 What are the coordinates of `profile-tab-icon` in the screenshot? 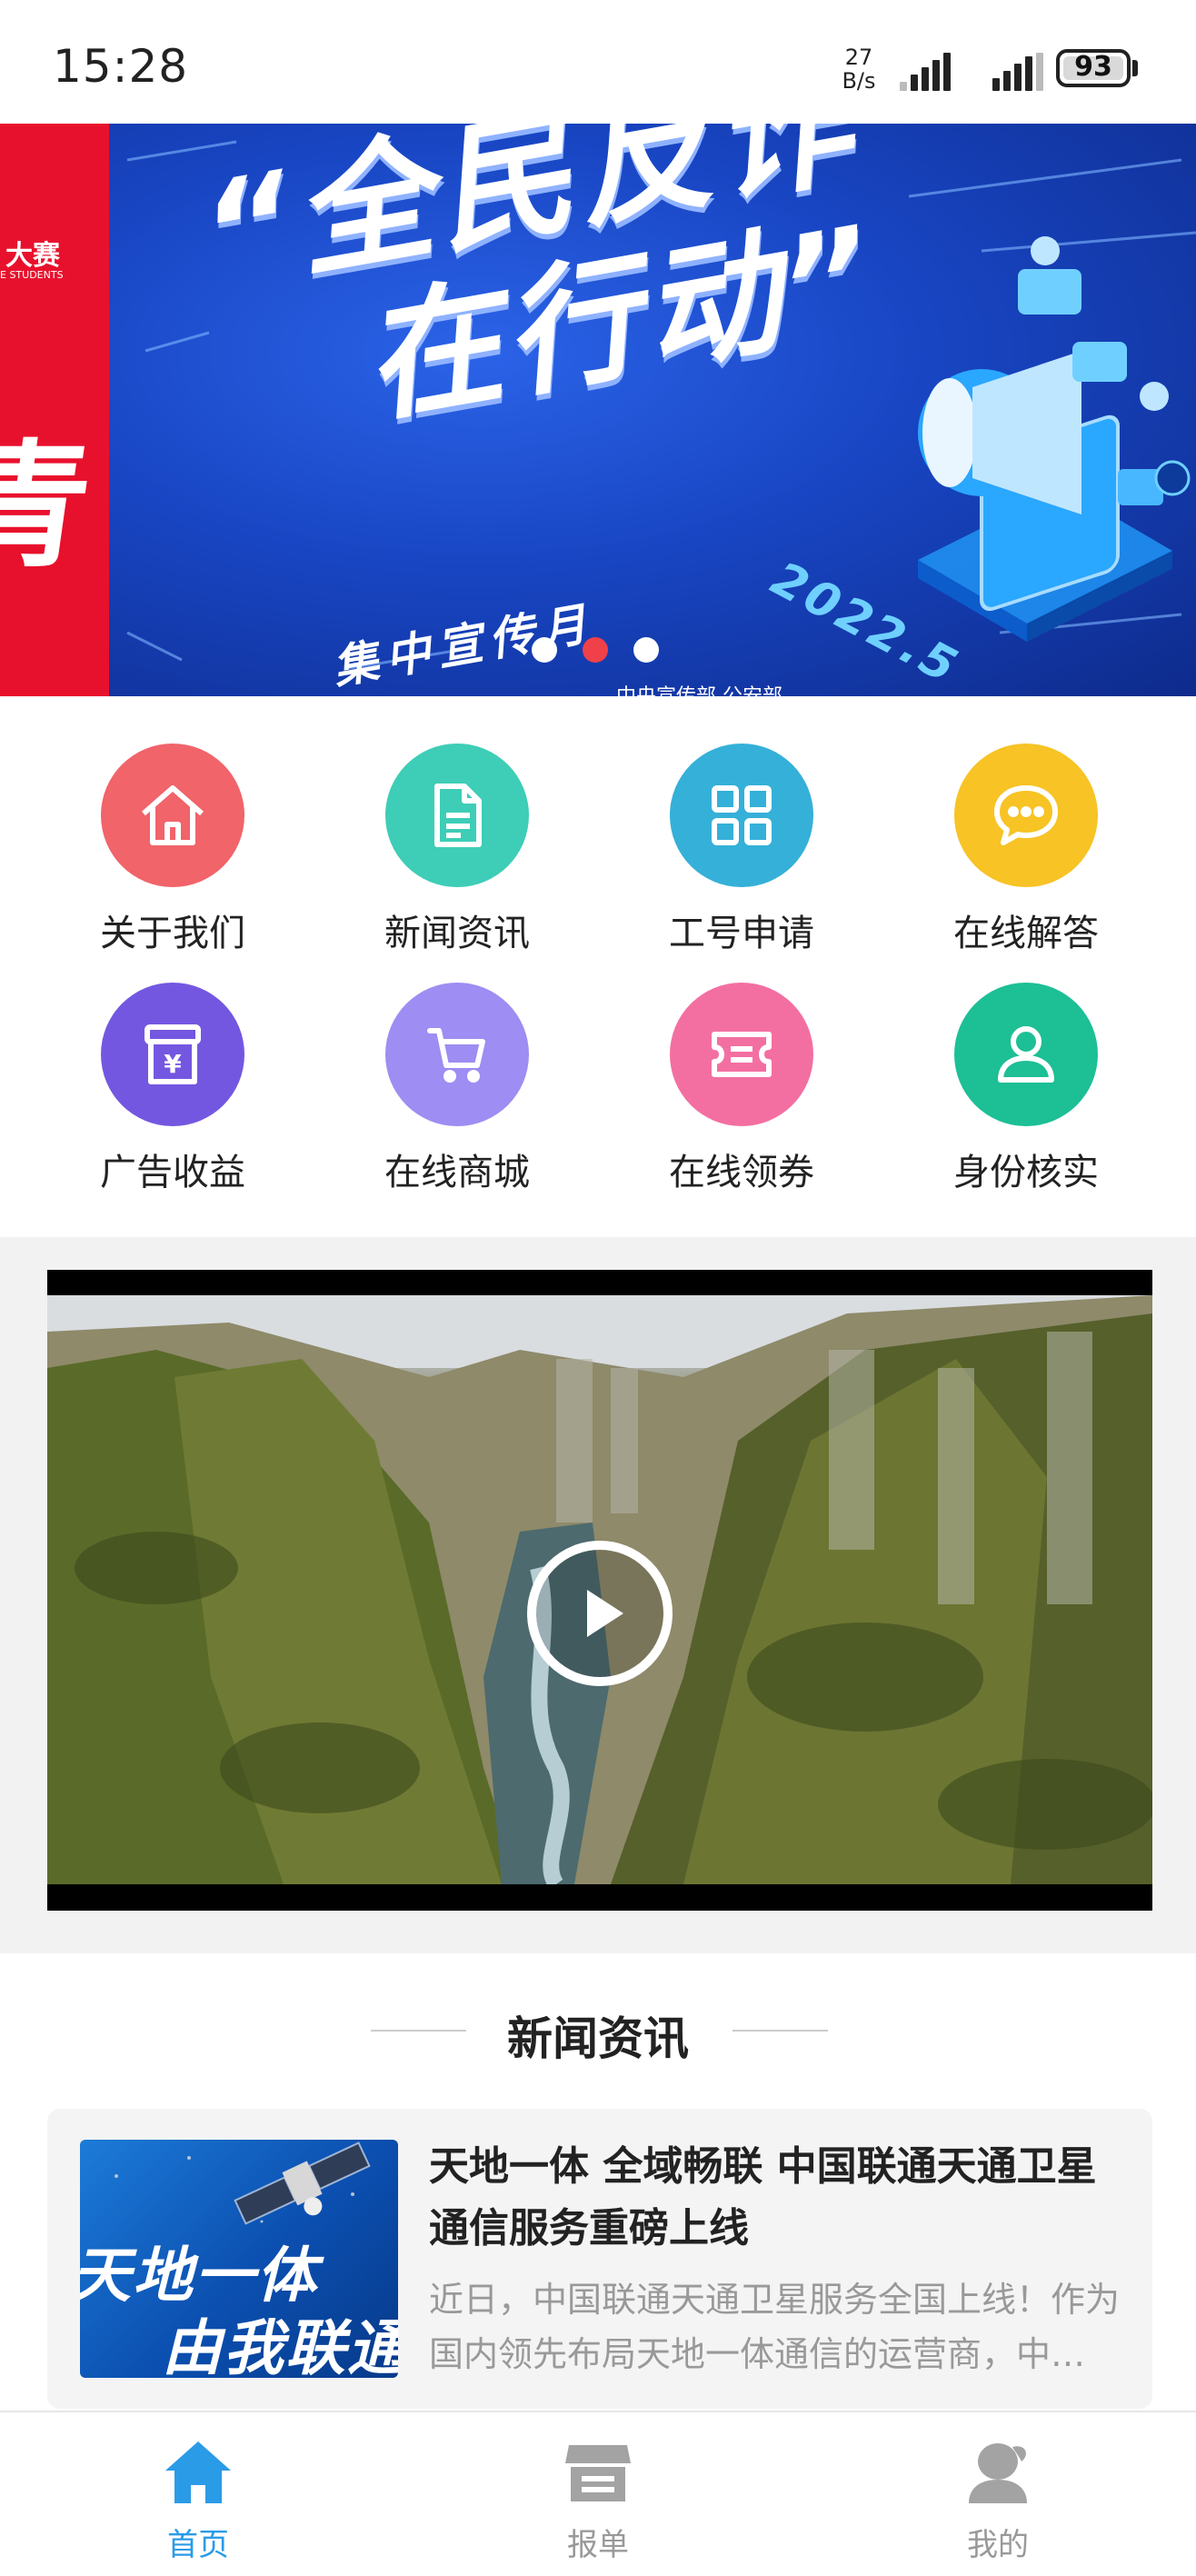 It's located at (998, 2472).